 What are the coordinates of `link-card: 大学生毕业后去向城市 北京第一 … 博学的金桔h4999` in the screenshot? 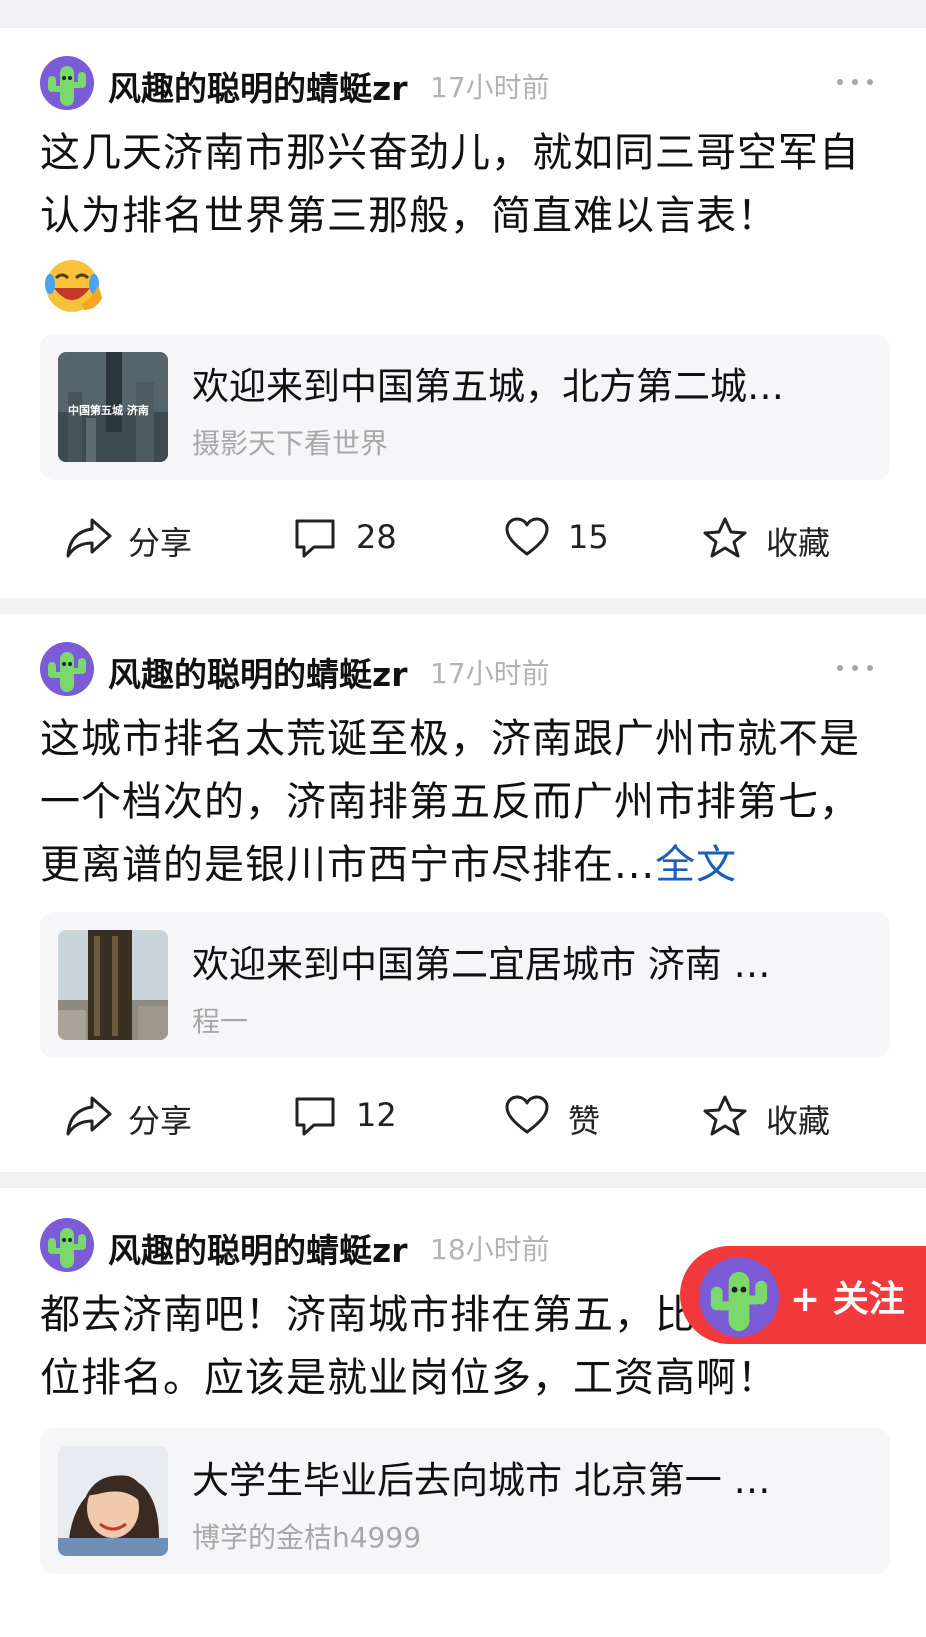 It's located at (465, 1501).